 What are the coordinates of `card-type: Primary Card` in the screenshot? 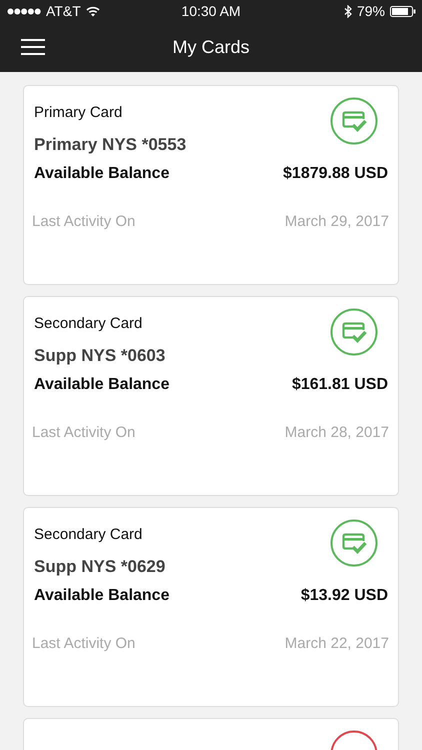 It's located at (79, 112).